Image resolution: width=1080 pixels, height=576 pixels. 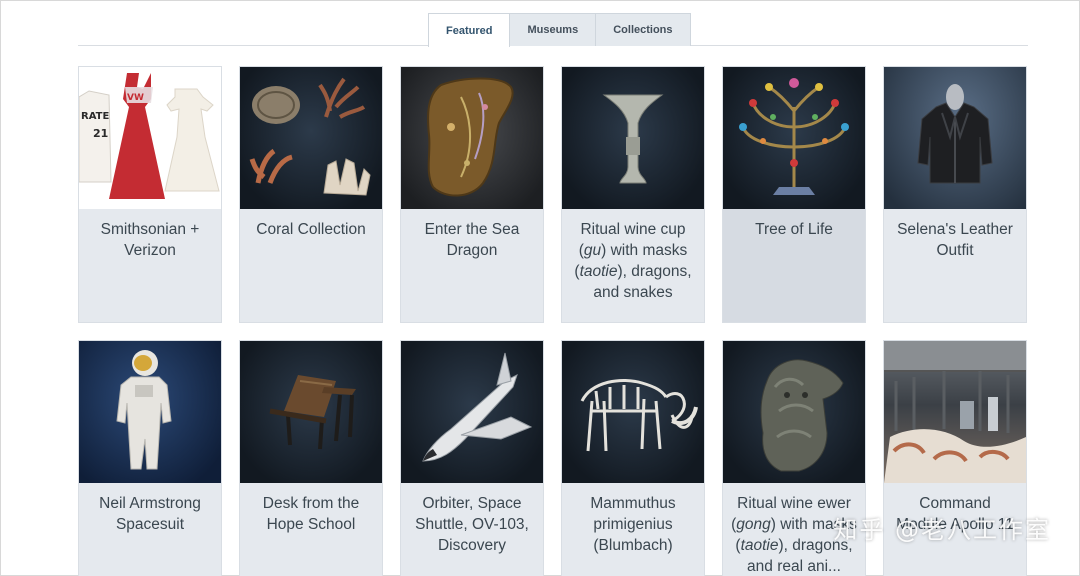 What do you see at coordinates (150, 514) in the screenshot?
I see `card-title: Neil Armstrong Spacesuit` at bounding box center [150, 514].